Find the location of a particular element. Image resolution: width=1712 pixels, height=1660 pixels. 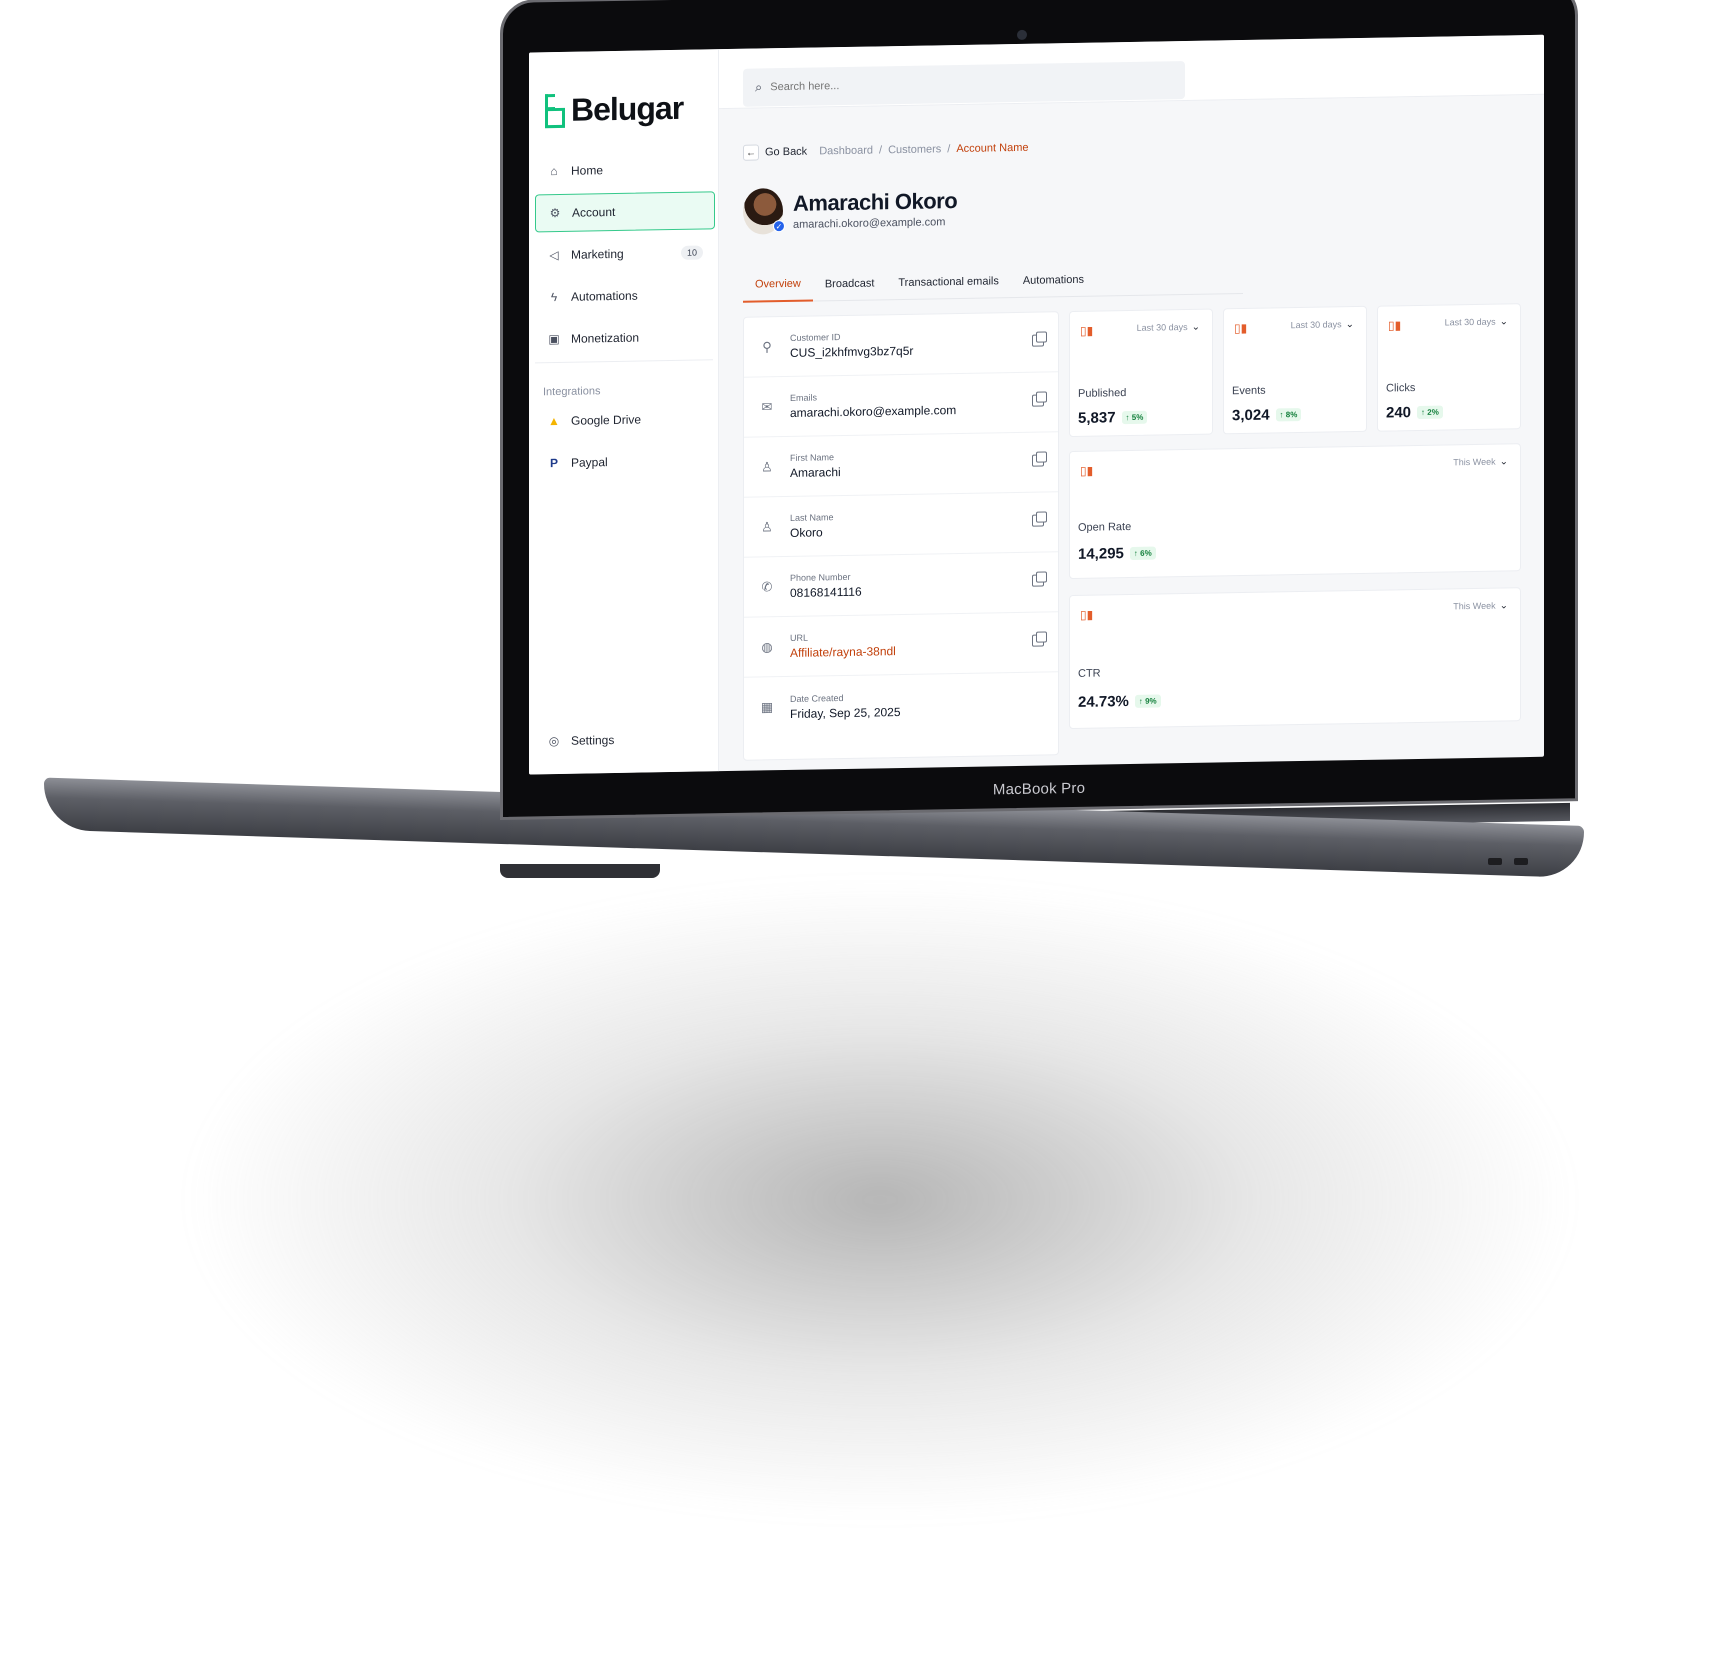

calendar-icon: ▦ is located at coordinates (767, 707).